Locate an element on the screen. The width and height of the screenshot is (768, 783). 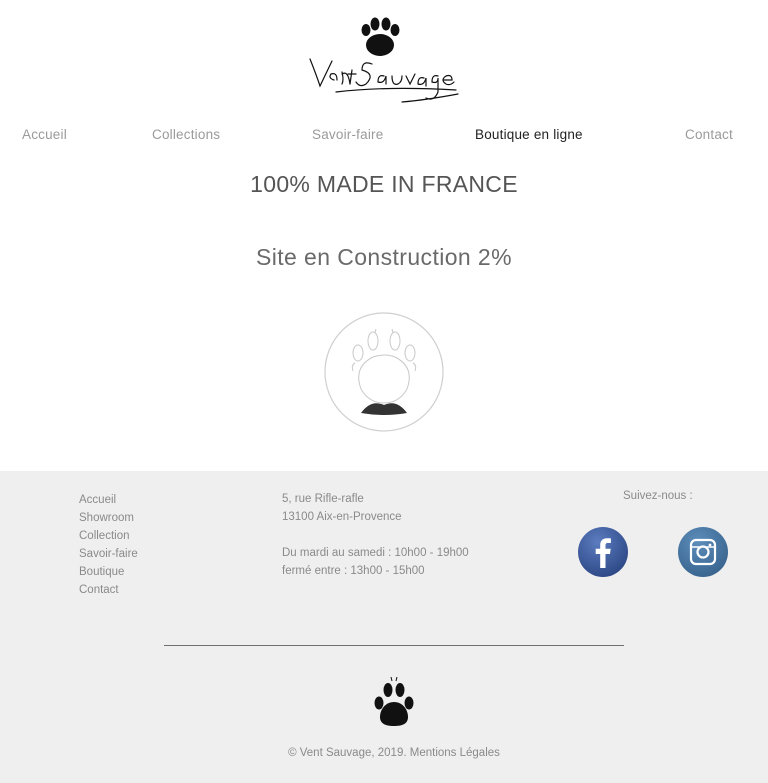
footer-link-boutique: Boutique is located at coordinates (108, 572).